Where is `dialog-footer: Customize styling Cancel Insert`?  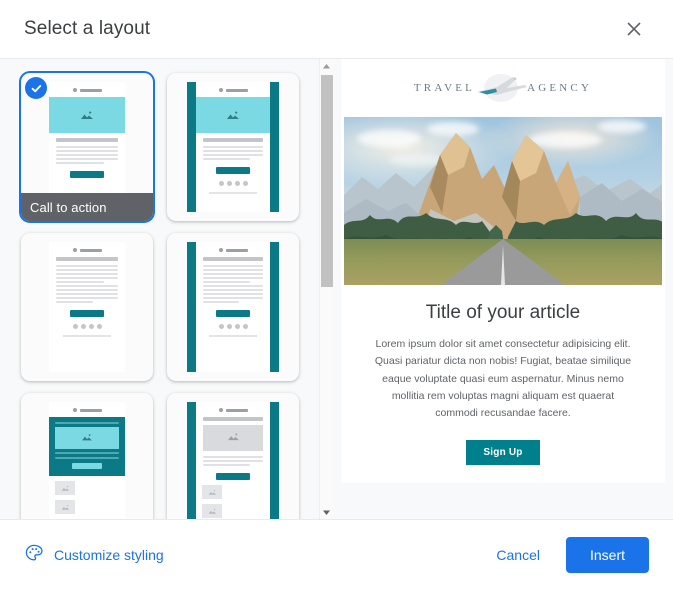 dialog-footer: Customize styling Cancel Insert is located at coordinates (336, 554).